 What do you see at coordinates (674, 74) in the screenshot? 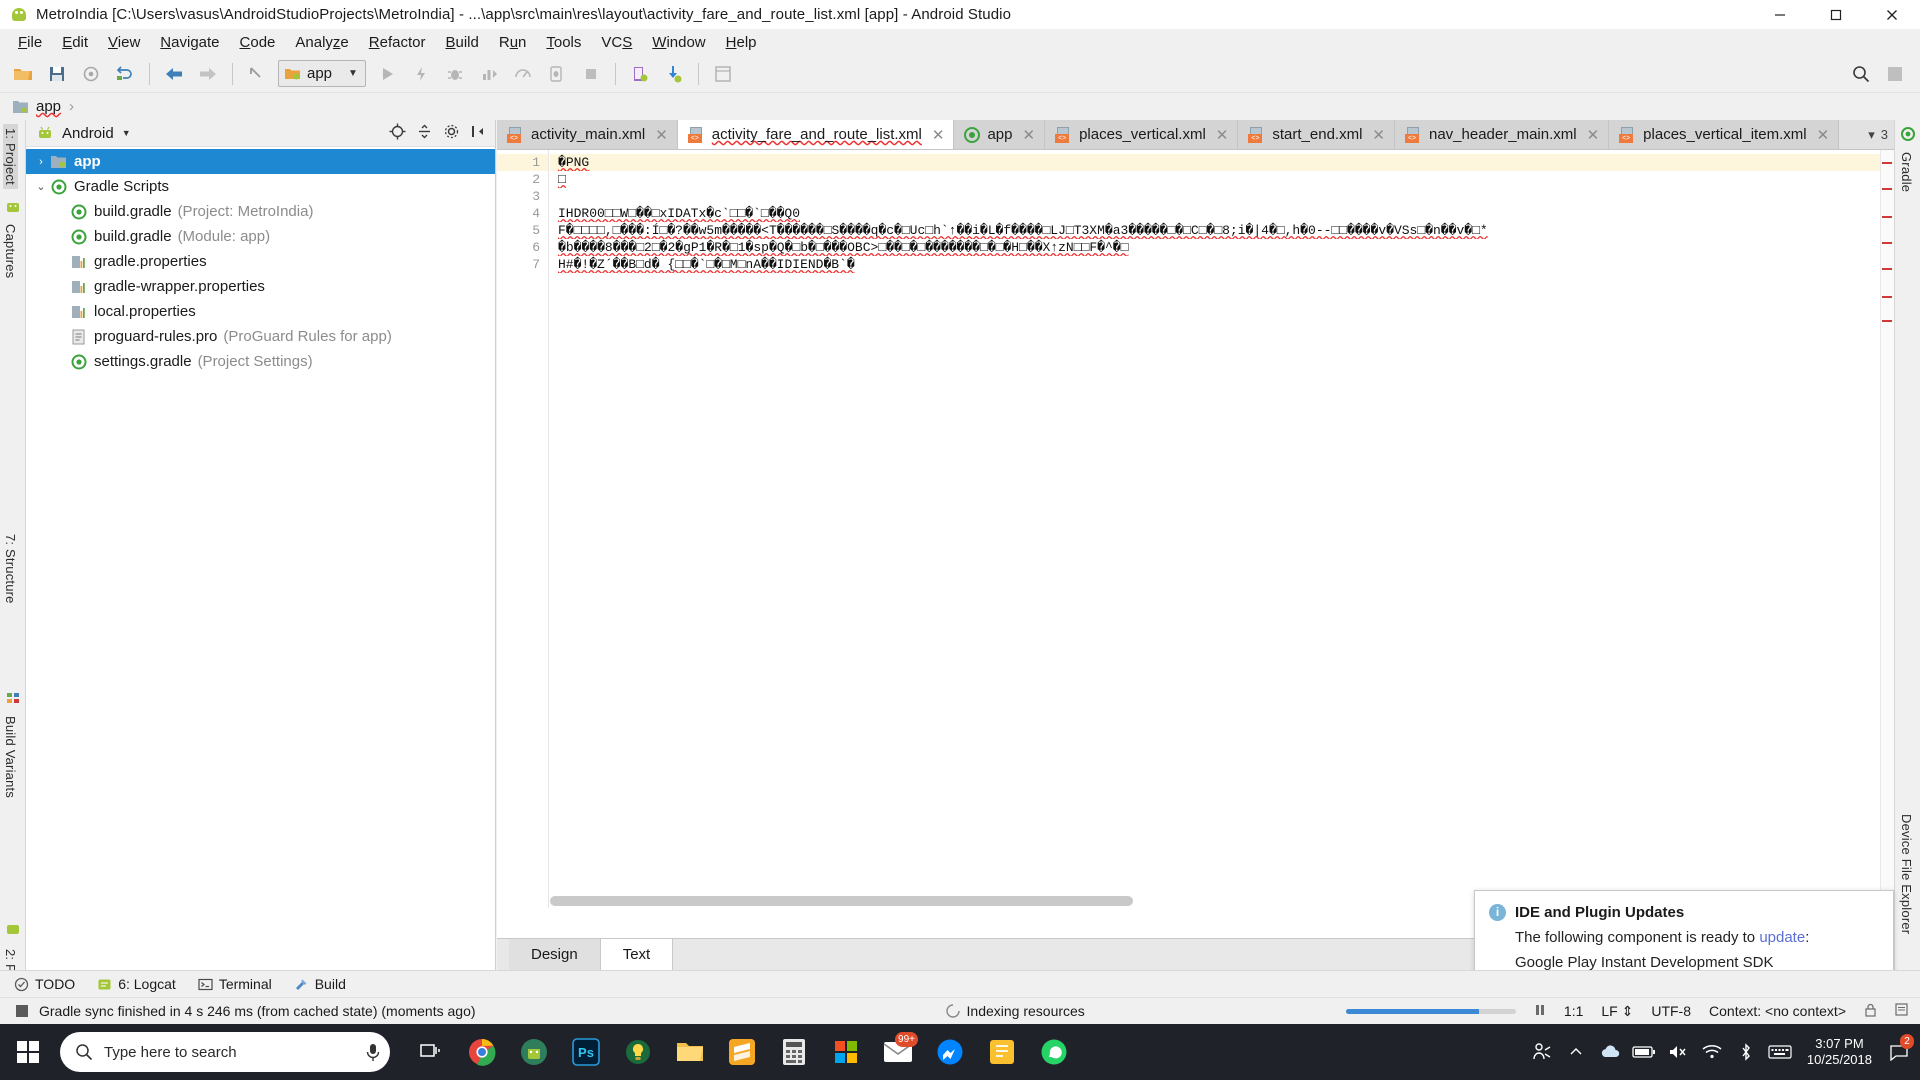
I see `sdk-manager-icon` at bounding box center [674, 74].